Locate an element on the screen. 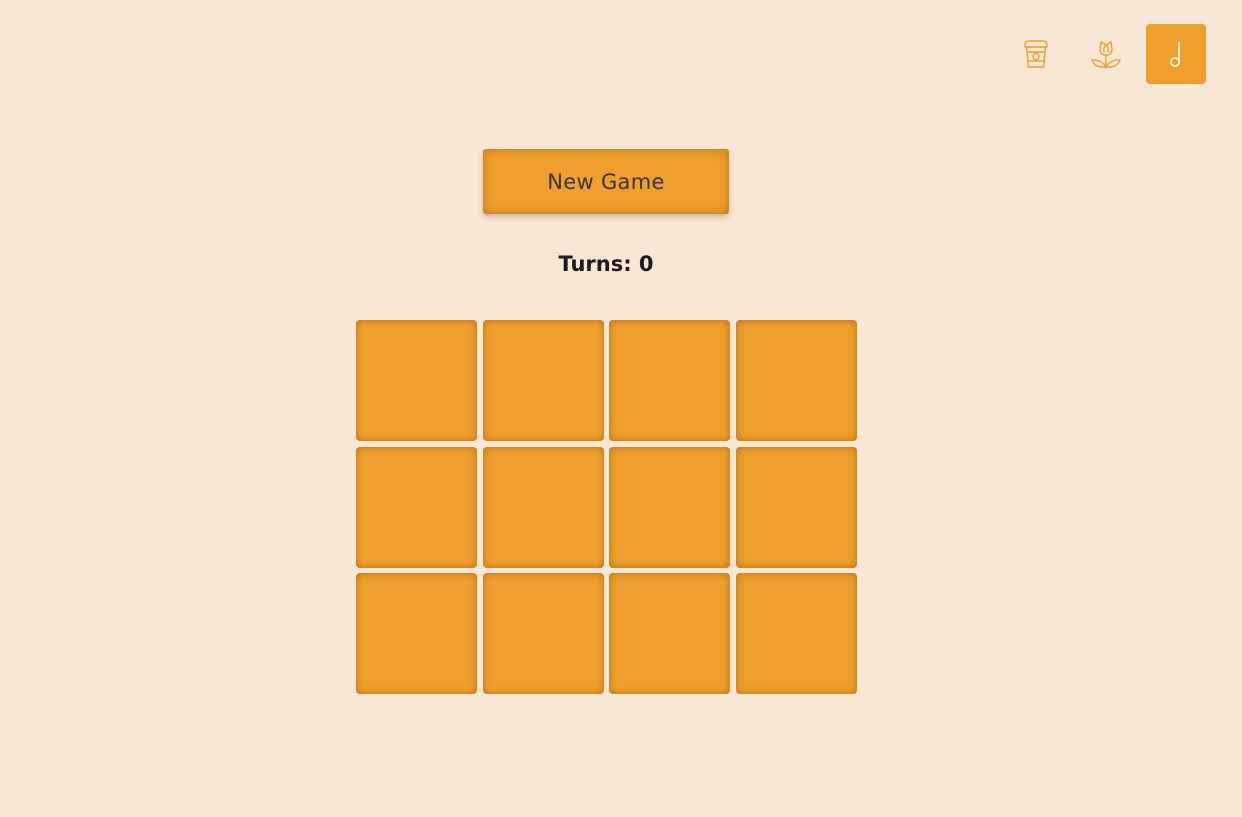 The width and height of the screenshot is (1242, 817). theme-selector is located at coordinates (1106, 54).